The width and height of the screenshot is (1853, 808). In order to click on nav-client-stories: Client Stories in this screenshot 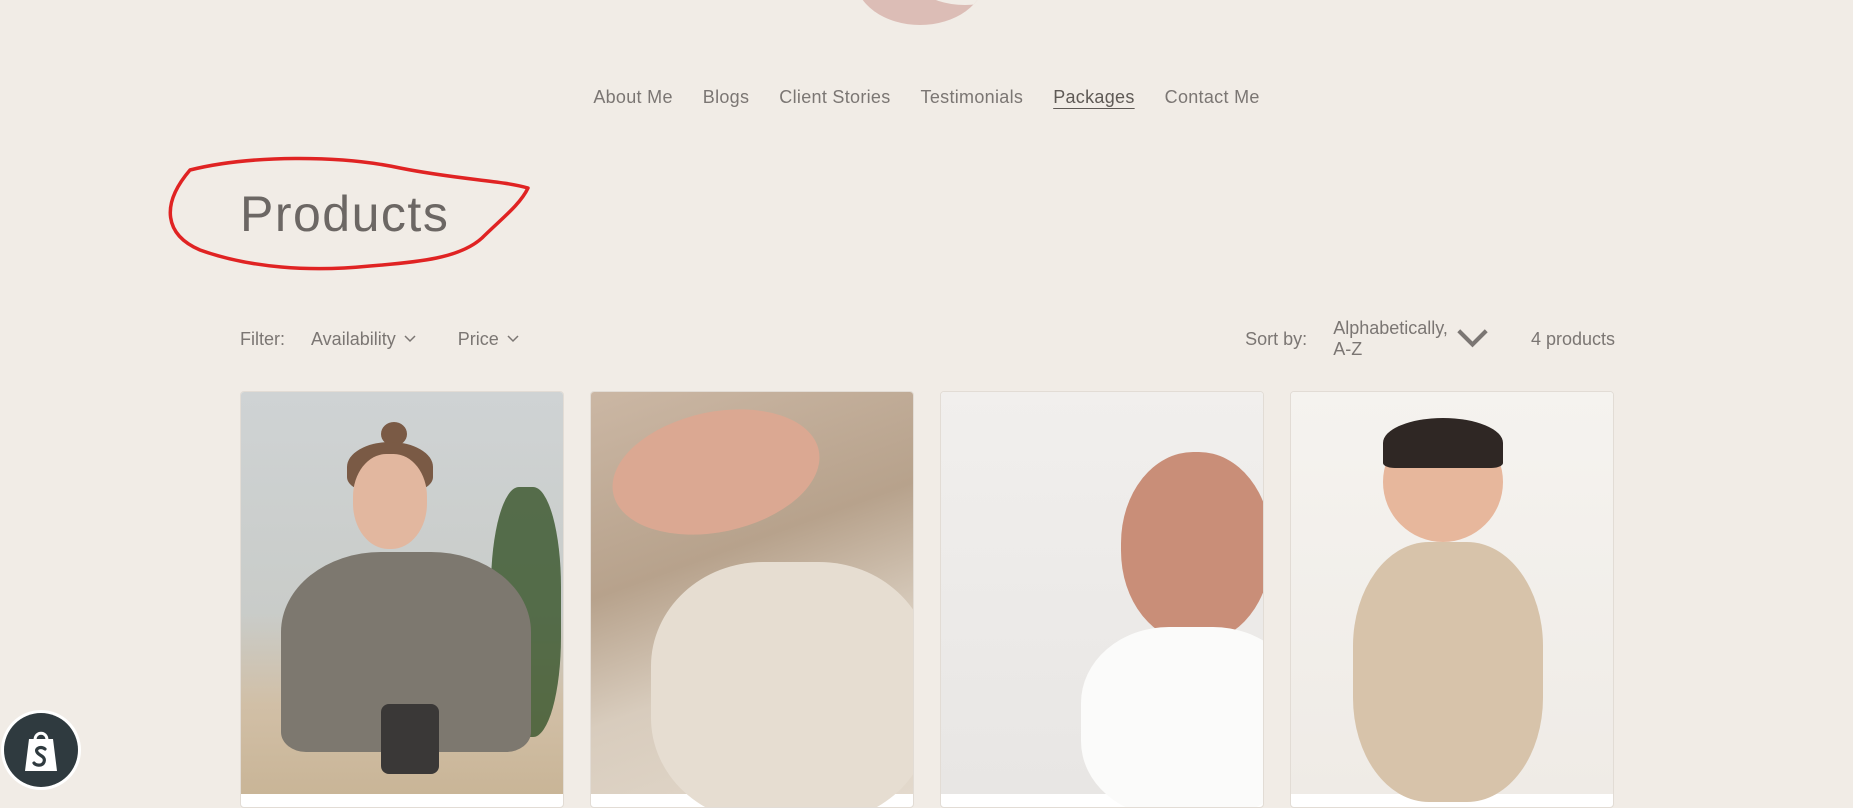, I will do `click(834, 97)`.